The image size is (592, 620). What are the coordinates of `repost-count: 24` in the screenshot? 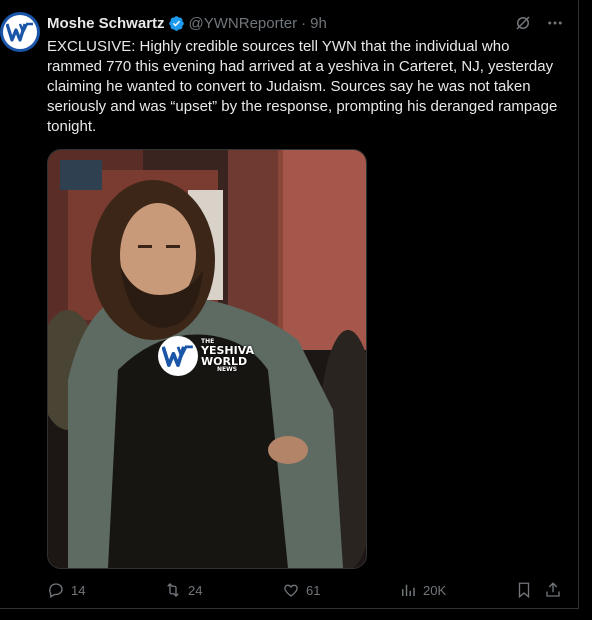 It's located at (195, 590).